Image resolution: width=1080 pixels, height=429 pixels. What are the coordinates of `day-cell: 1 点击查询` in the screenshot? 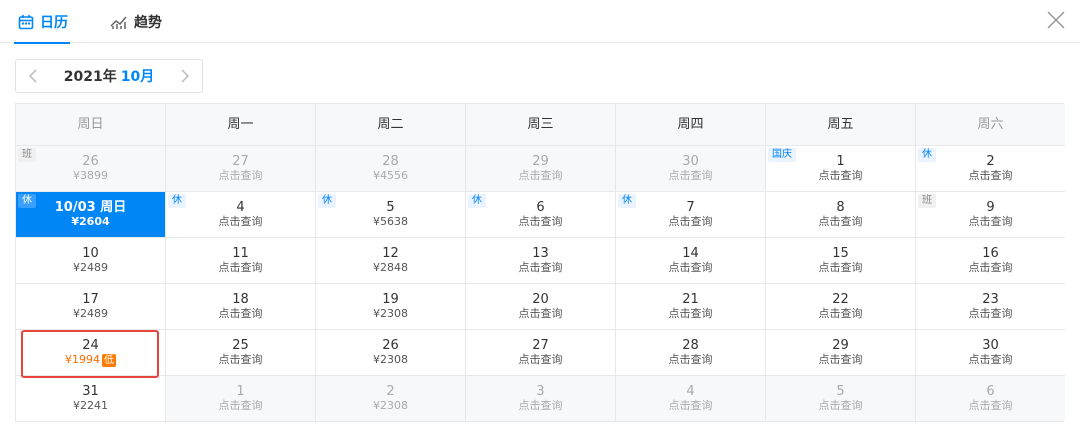 It's located at (241, 398).